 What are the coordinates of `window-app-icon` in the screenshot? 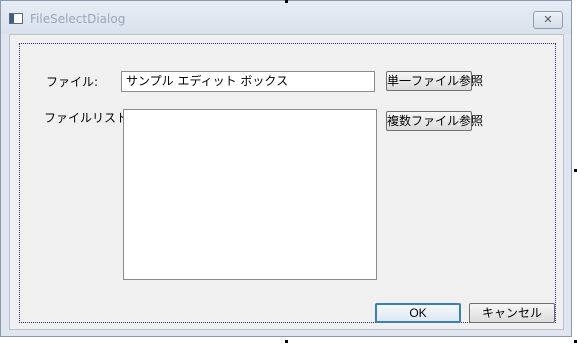 It's located at (16, 18).